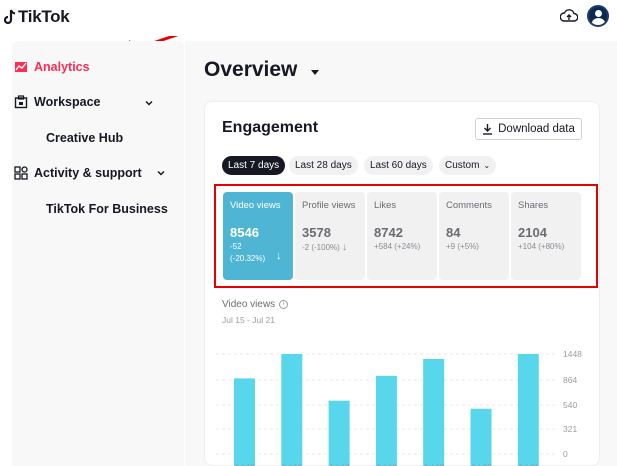 The image size is (617, 466). What do you see at coordinates (536, 129) in the screenshot?
I see `download-label: Download data` at bounding box center [536, 129].